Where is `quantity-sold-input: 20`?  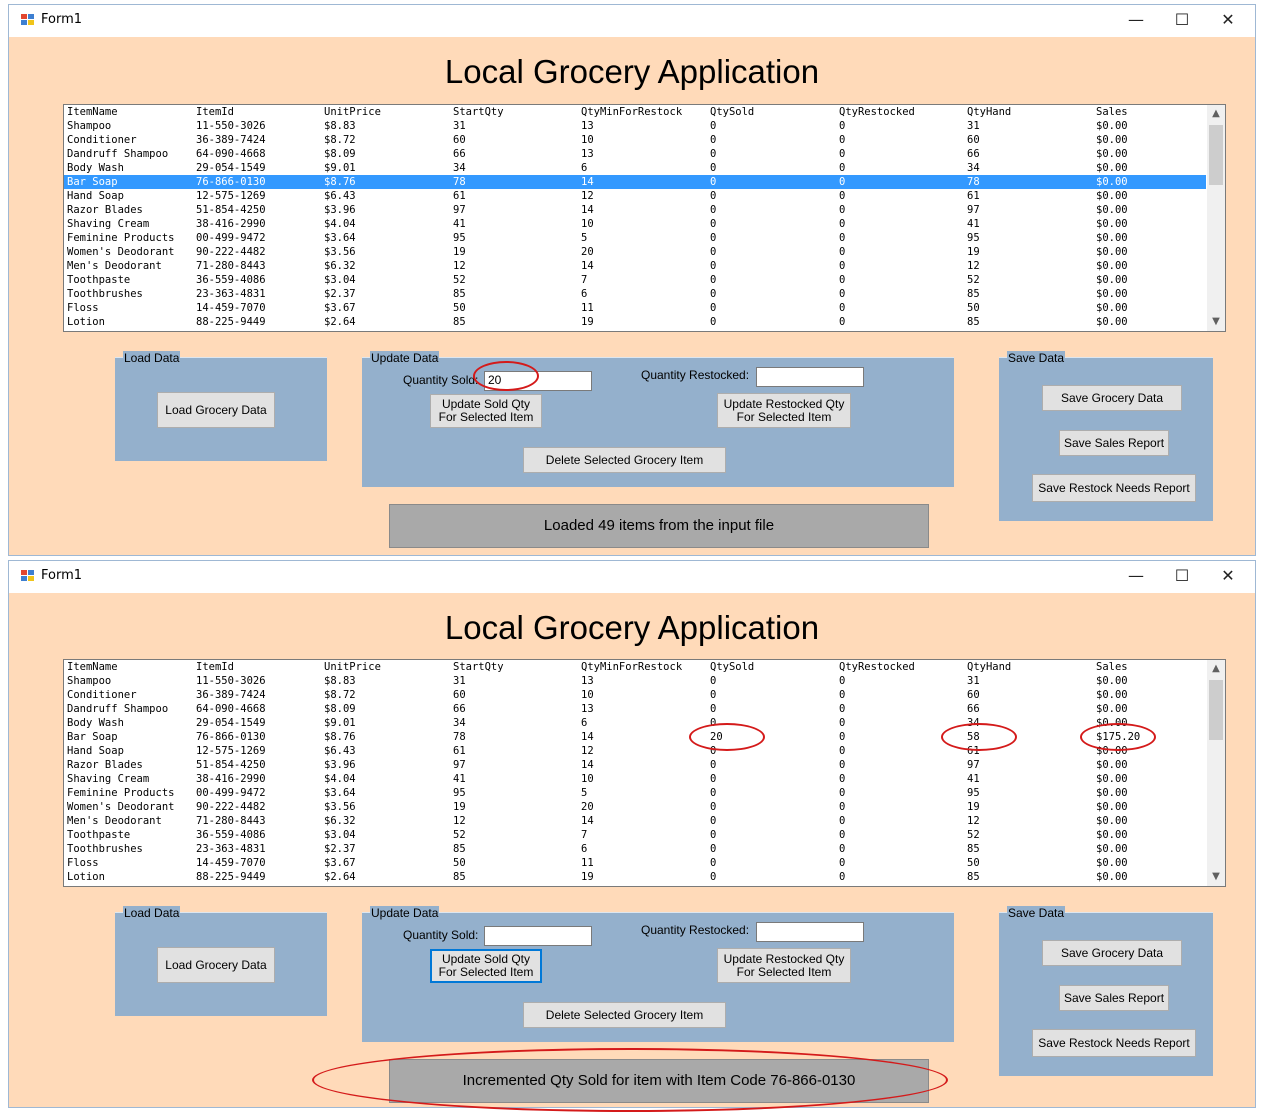 quantity-sold-input: 20 is located at coordinates (538, 381).